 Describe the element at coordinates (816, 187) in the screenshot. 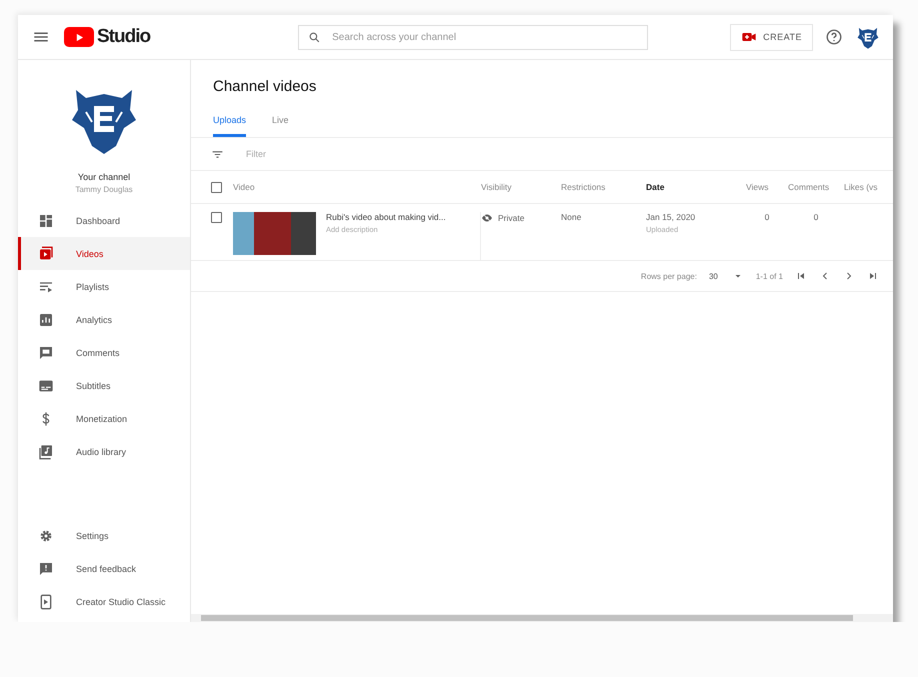

I see `column-header: Comments` at that location.